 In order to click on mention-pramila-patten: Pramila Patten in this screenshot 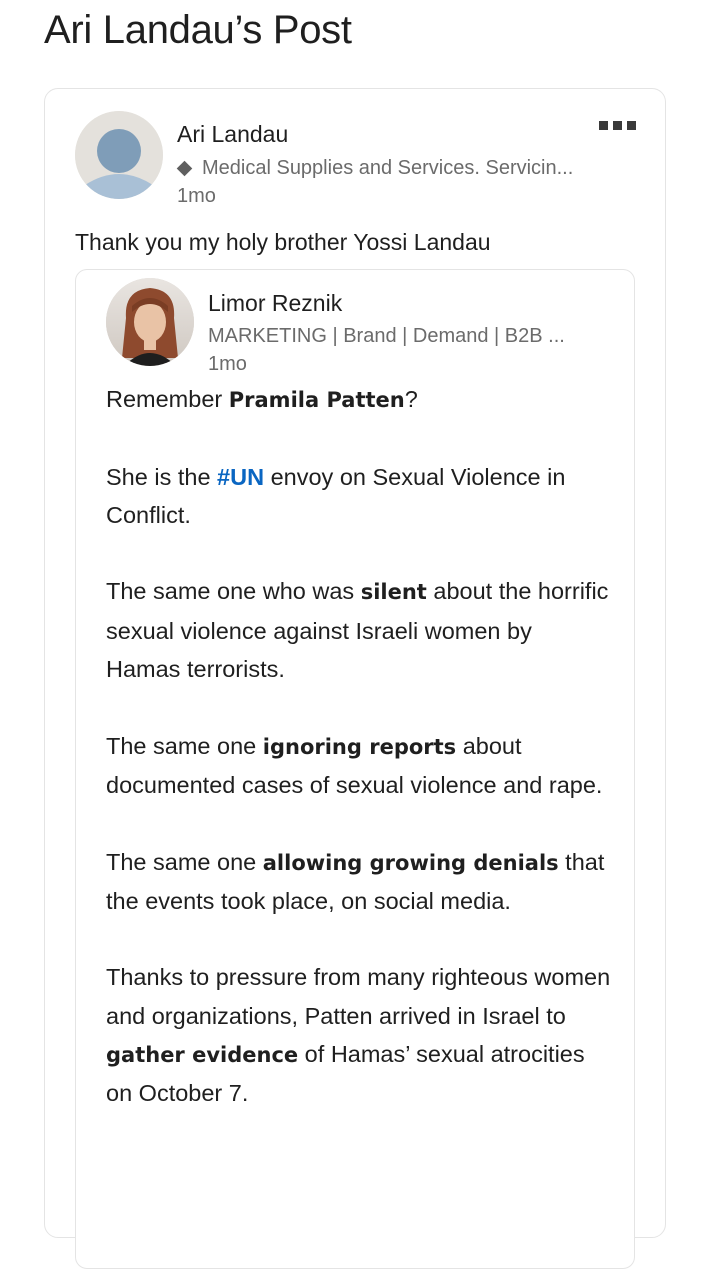, I will do `click(316, 400)`.